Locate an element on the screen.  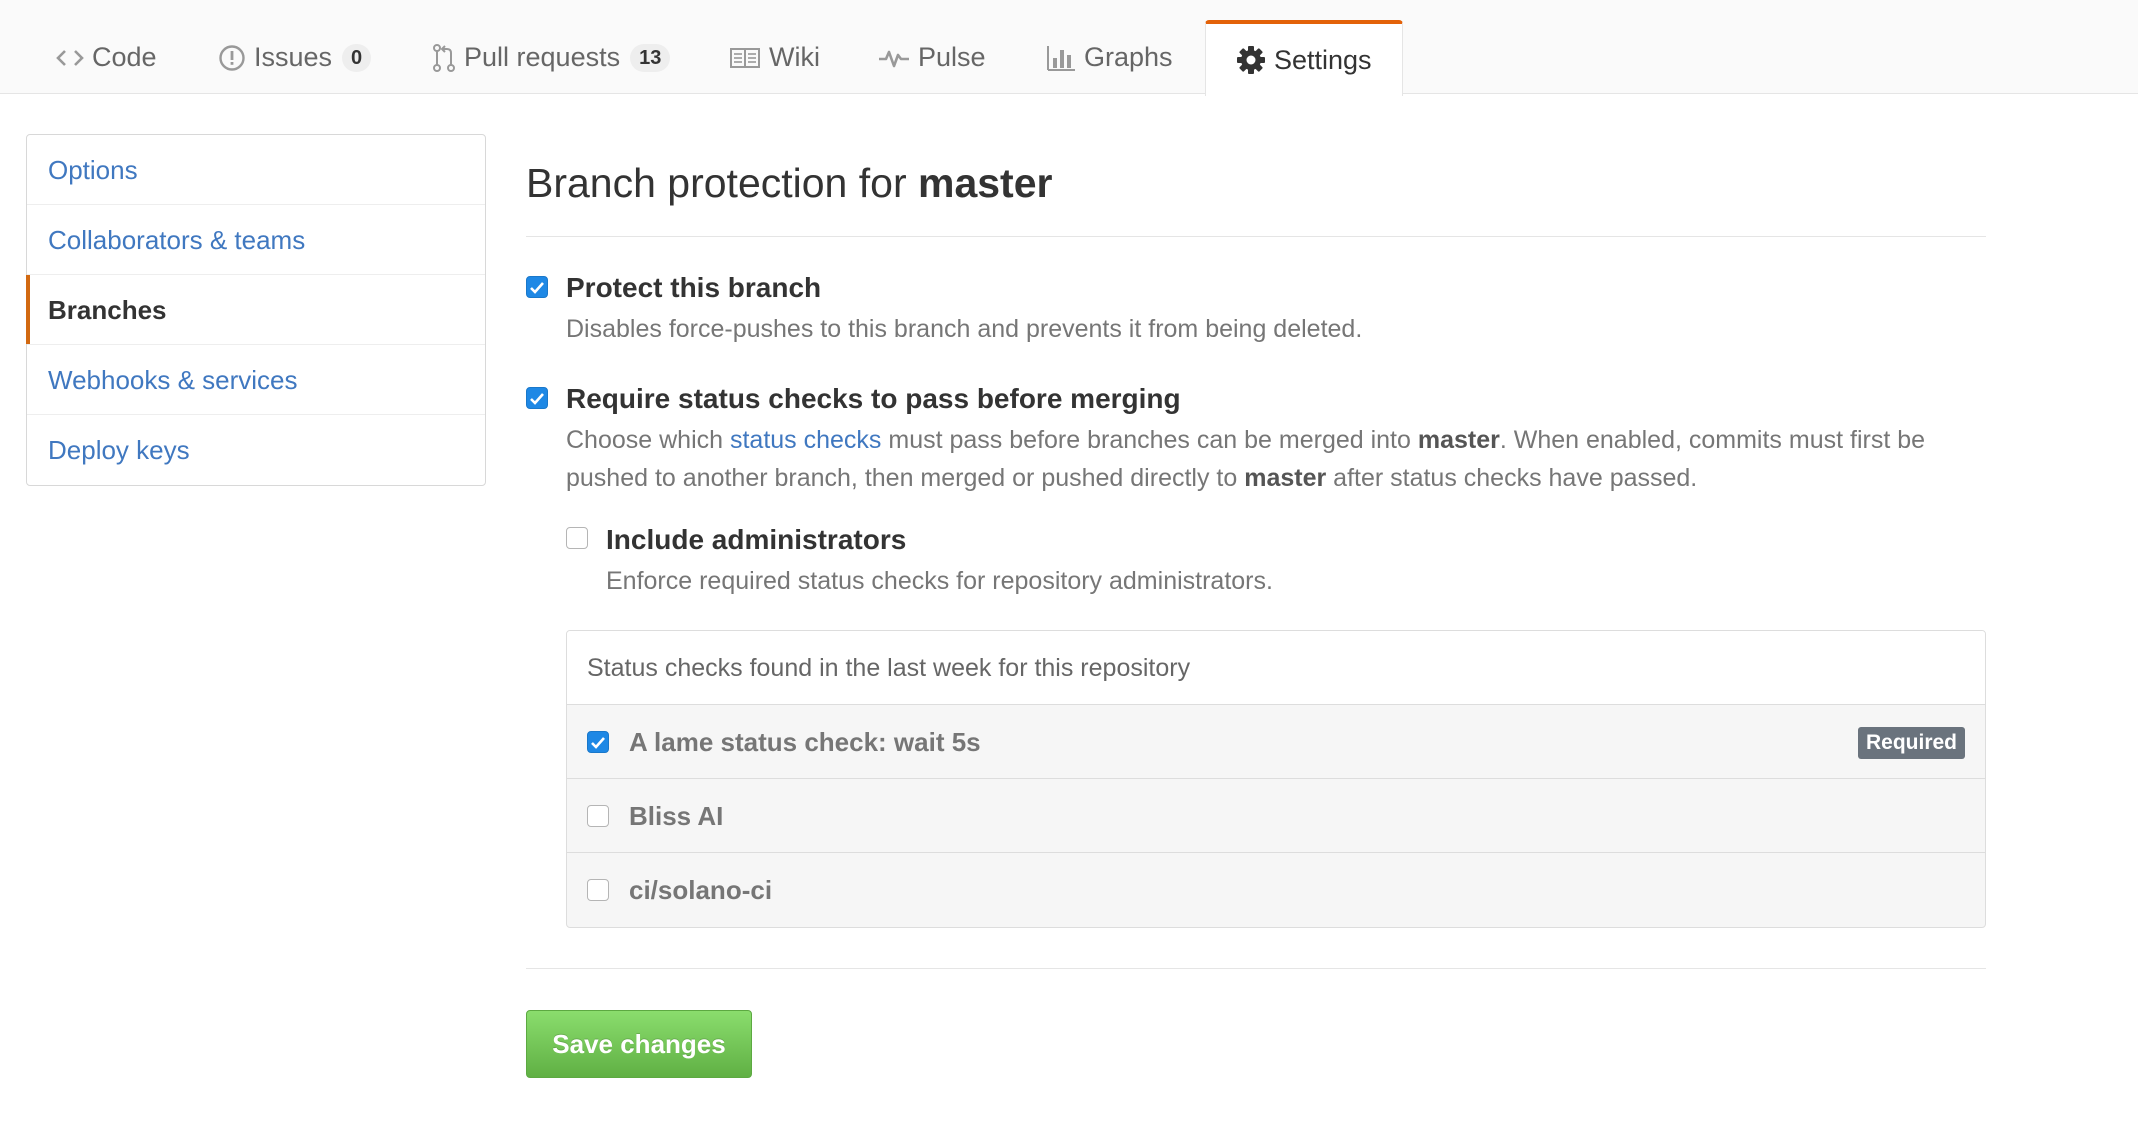
required-badge: Required is located at coordinates (1911, 743).